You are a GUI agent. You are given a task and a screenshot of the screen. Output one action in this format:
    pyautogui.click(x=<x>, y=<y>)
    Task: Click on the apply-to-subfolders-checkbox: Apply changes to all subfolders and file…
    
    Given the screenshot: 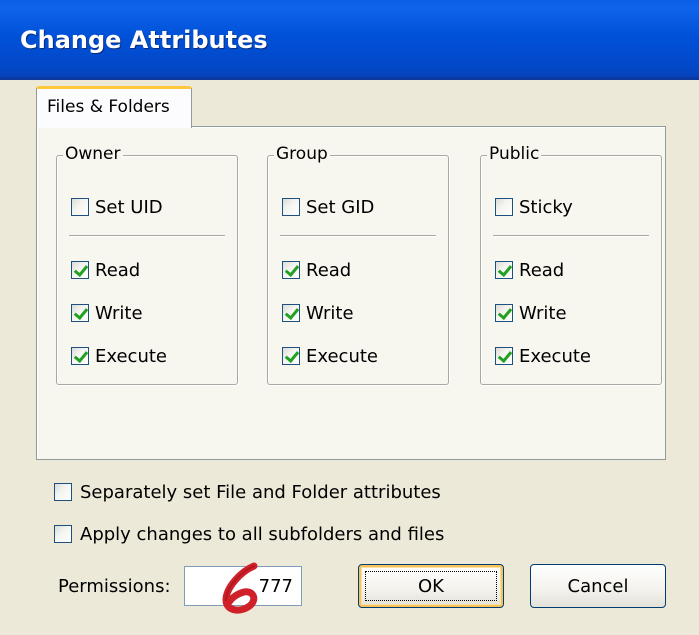 What is the action you would take?
    pyautogui.click(x=249, y=534)
    